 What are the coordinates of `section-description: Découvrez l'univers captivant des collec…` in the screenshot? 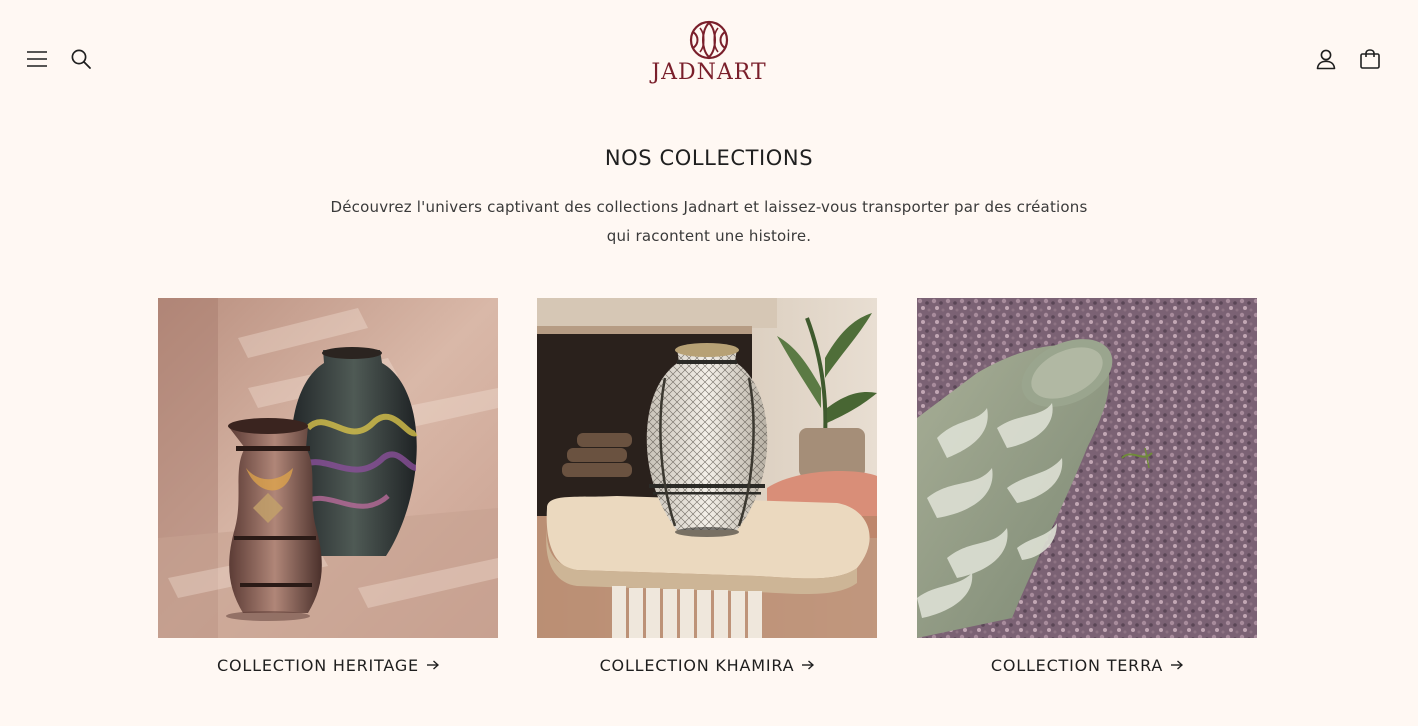 It's located at (709, 221).